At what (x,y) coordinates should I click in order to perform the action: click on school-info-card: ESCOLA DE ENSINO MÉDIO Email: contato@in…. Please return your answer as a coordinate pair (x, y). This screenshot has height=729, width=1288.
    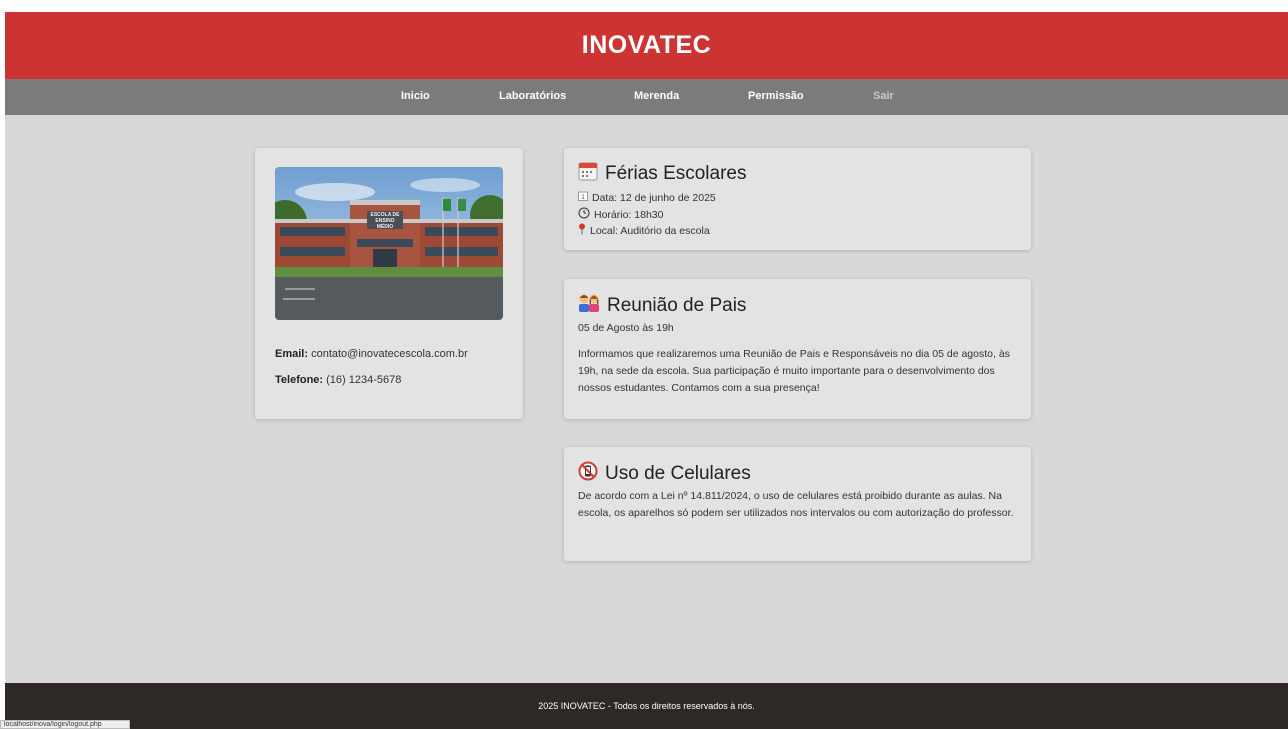
    Looking at the image, I should click on (389, 283).